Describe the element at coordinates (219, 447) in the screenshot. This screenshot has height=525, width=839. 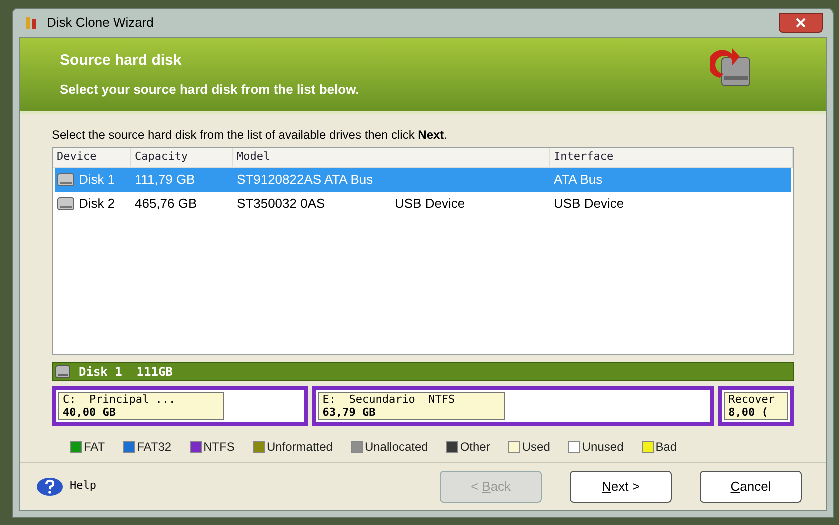
I see `legend-label: NTFS` at that location.